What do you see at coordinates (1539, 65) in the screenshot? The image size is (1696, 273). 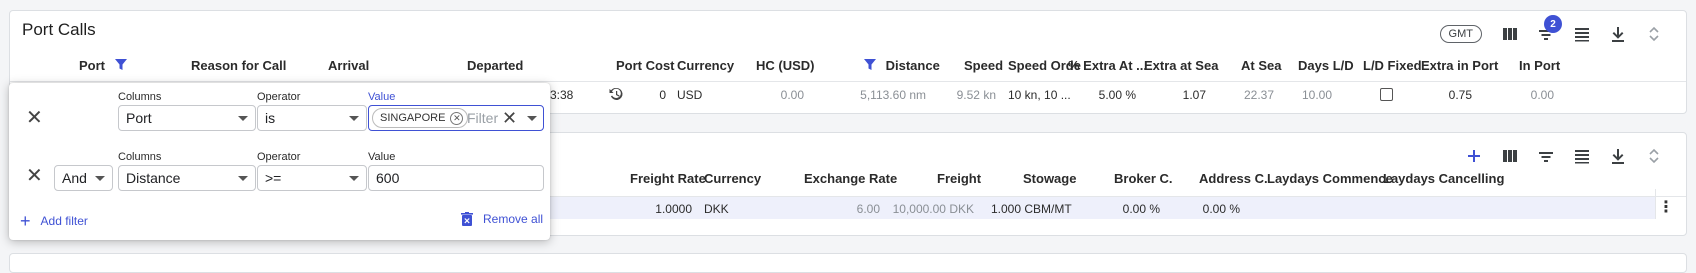 I see `col-header-in-port: In Port` at bounding box center [1539, 65].